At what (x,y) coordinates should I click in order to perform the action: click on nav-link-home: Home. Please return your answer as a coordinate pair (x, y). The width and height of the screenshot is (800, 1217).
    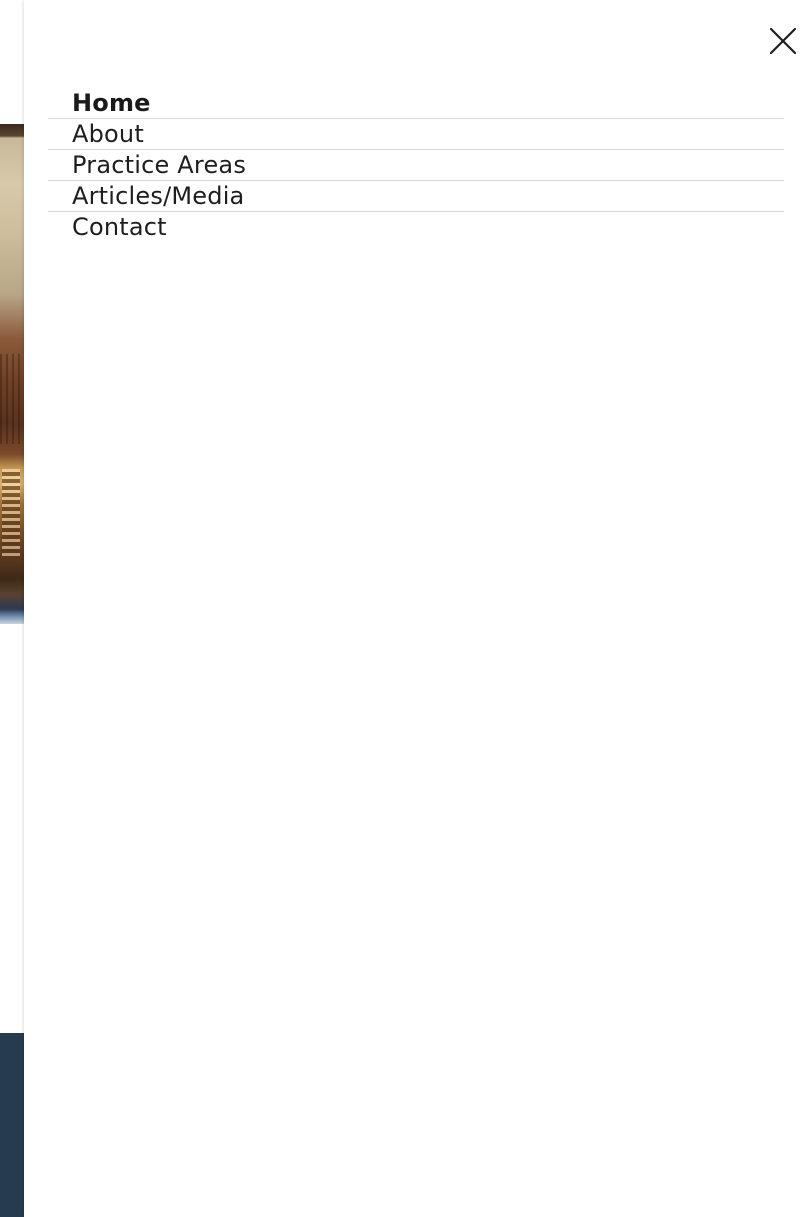
    Looking at the image, I should click on (111, 103).